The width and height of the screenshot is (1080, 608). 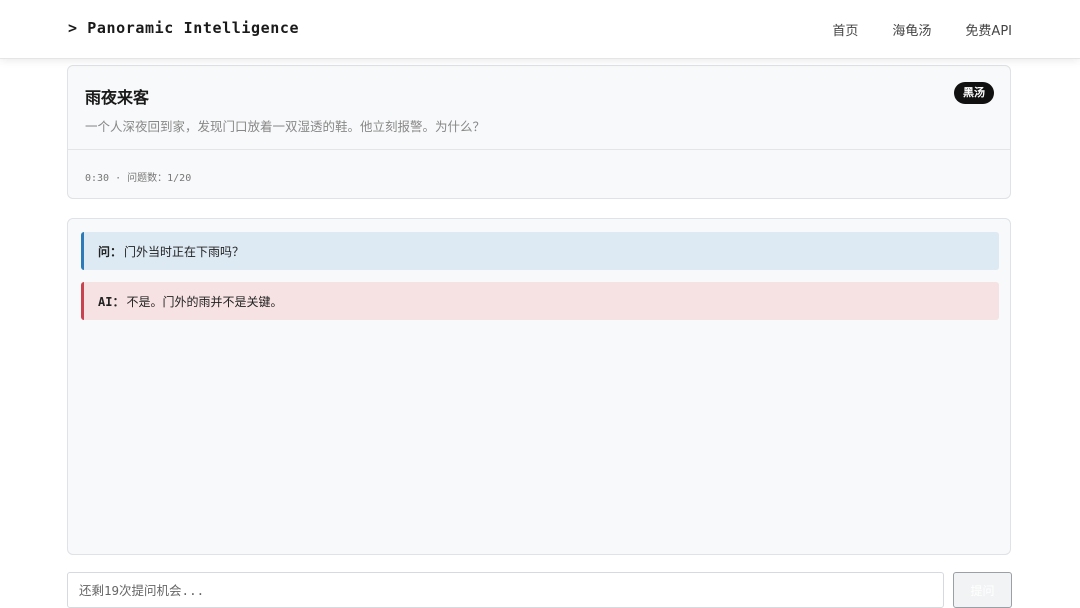 What do you see at coordinates (540, 301) in the screenshot?
I see `ai-answer-message: AI： 不是。门外的雨并不是关键。` at bounding box center [540, 301].